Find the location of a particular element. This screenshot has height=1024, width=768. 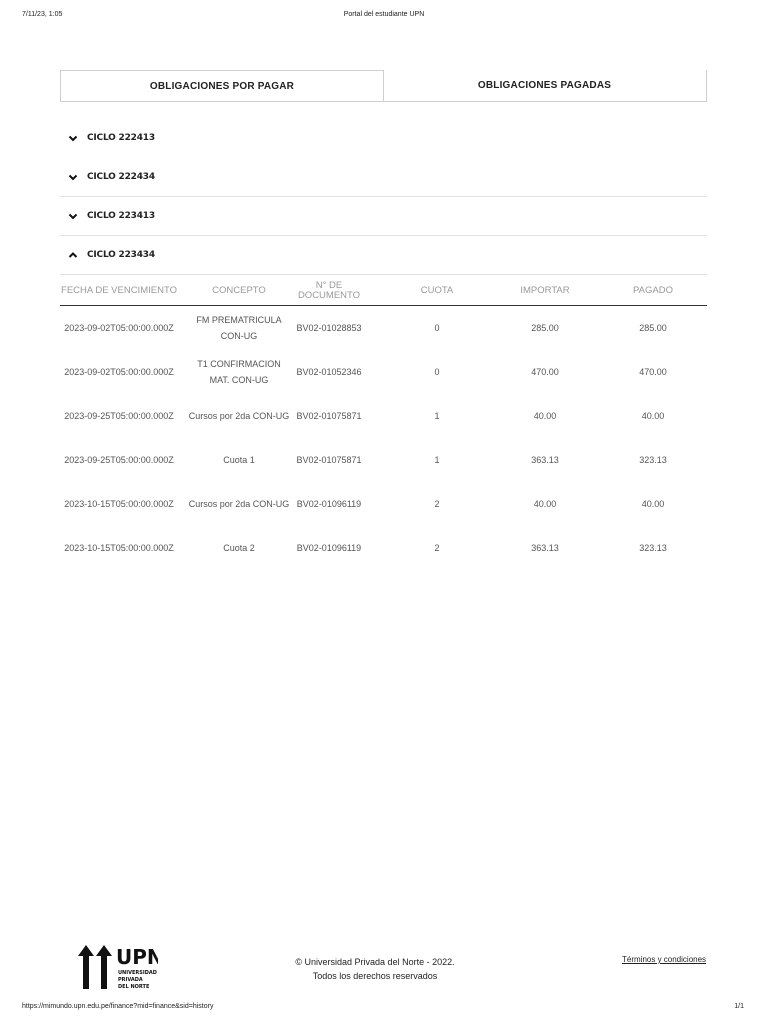

cycle-accordion-223434: CICLO 223434 is located at coordinates (383, 255).